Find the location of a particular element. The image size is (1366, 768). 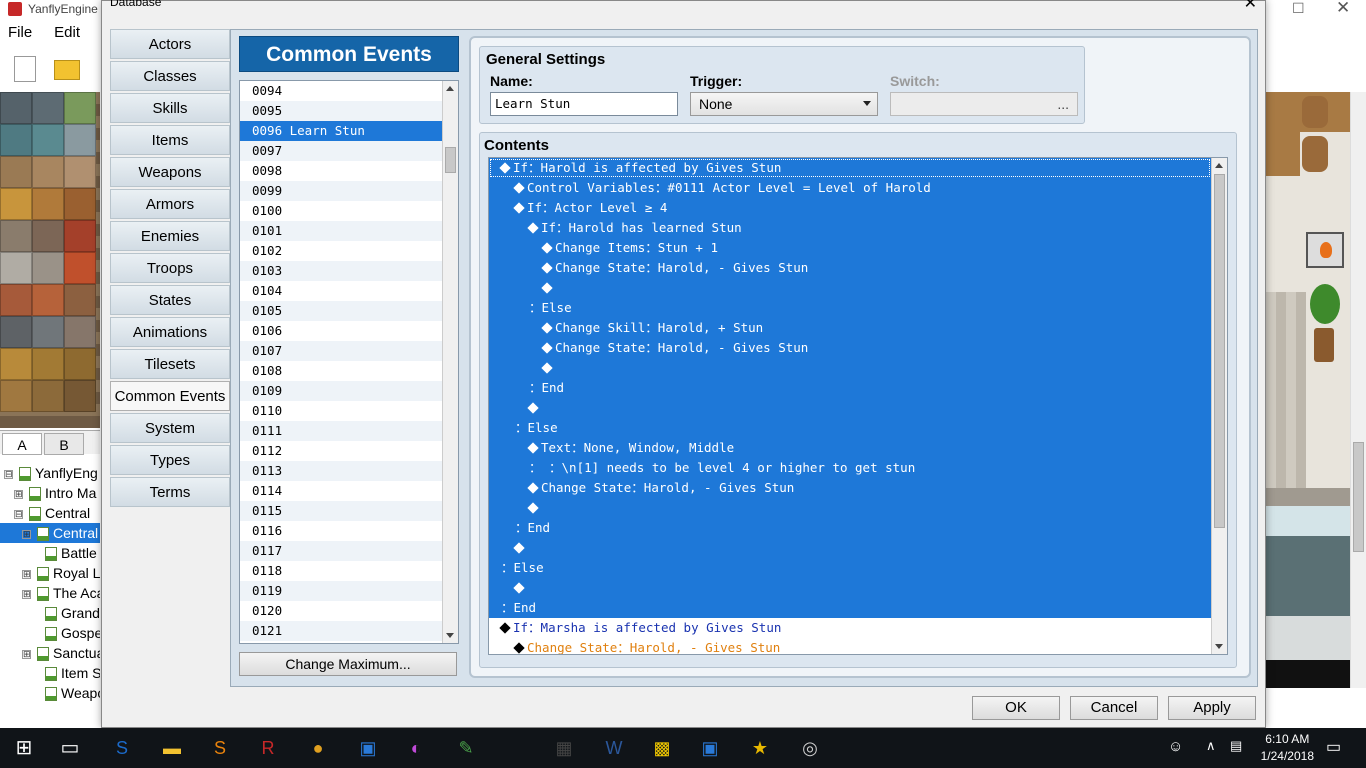

category-classes: Classes is located at coordinates (170, 76).